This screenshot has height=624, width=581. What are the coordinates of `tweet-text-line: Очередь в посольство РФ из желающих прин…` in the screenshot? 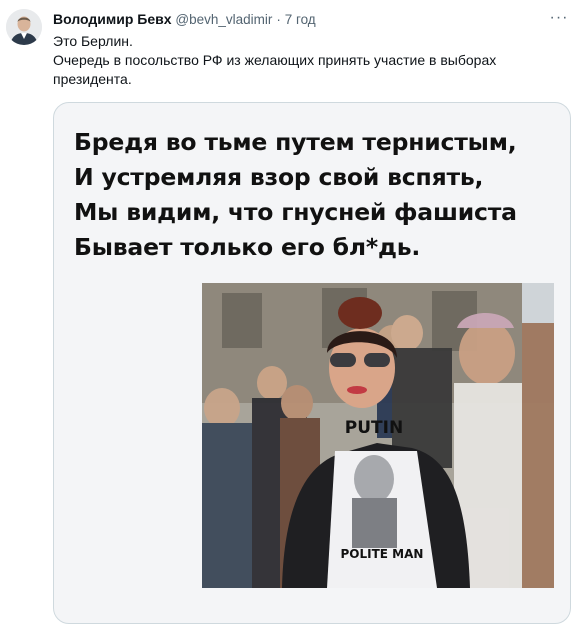 It's located at (275, 69).